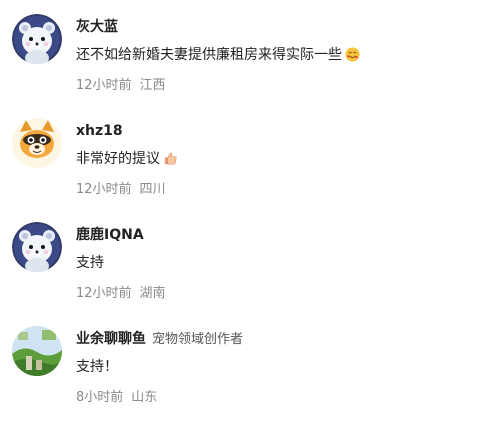 Image resolution: width=486 pixels, height=426 pixels. I want to click on comment-text-content: 非常好的提议, so click(118, 159).